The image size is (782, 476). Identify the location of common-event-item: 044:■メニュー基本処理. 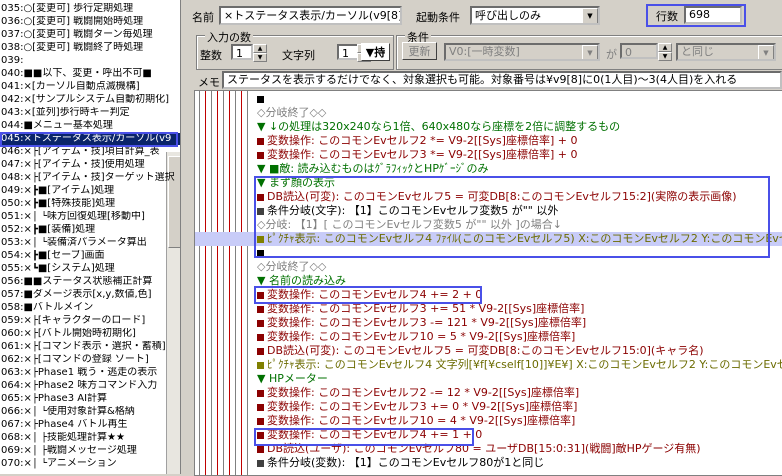
(90, 126).